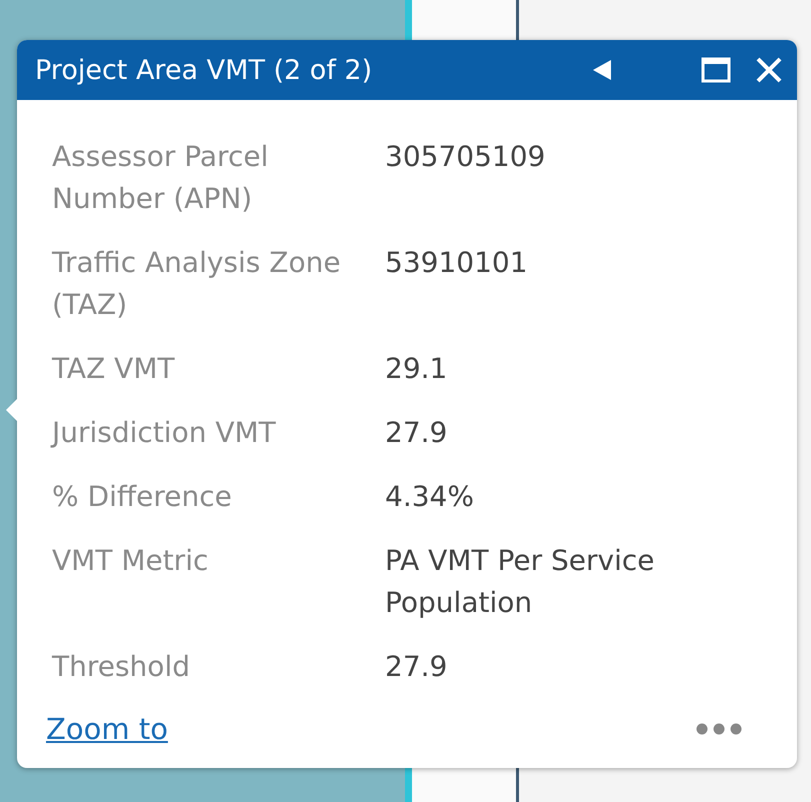  I want to click on zoom-to-link: Zoom to, so click(107, 729).